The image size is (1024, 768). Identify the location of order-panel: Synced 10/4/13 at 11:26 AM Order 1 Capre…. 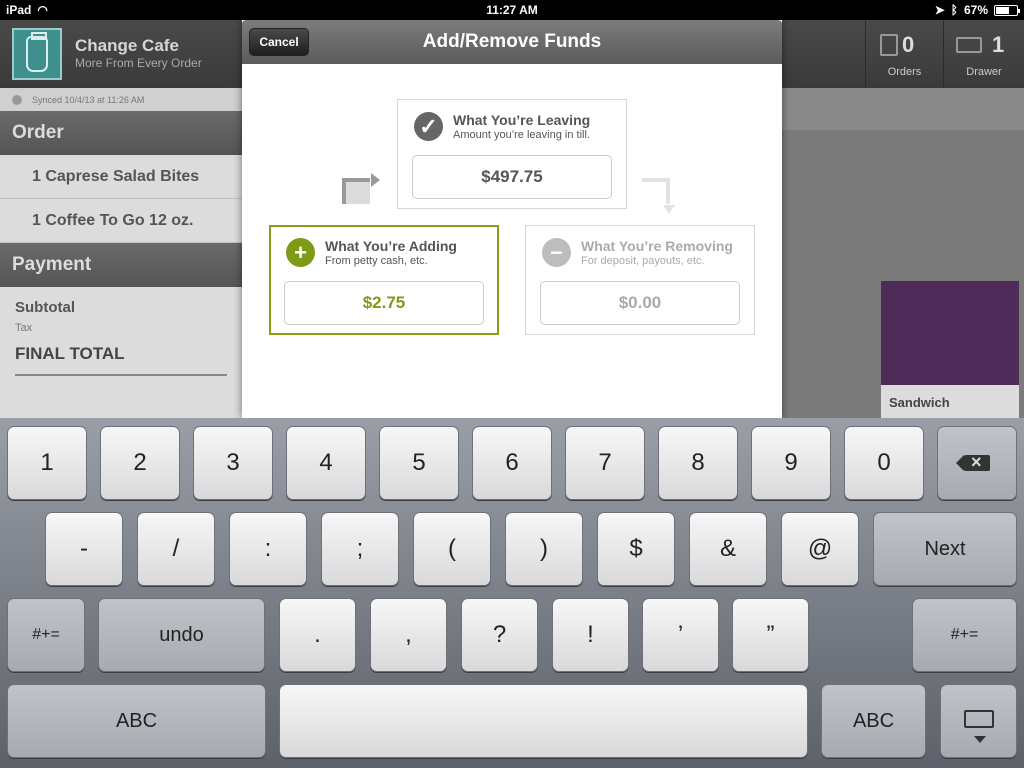
(121, 253).